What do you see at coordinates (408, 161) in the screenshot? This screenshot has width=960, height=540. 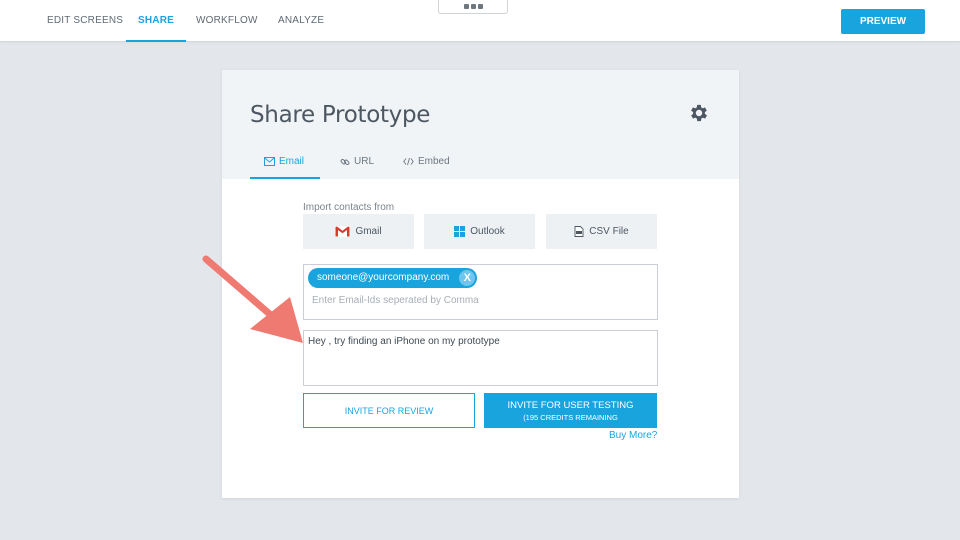 I see `code-icon` at bounding box center [408, 161].